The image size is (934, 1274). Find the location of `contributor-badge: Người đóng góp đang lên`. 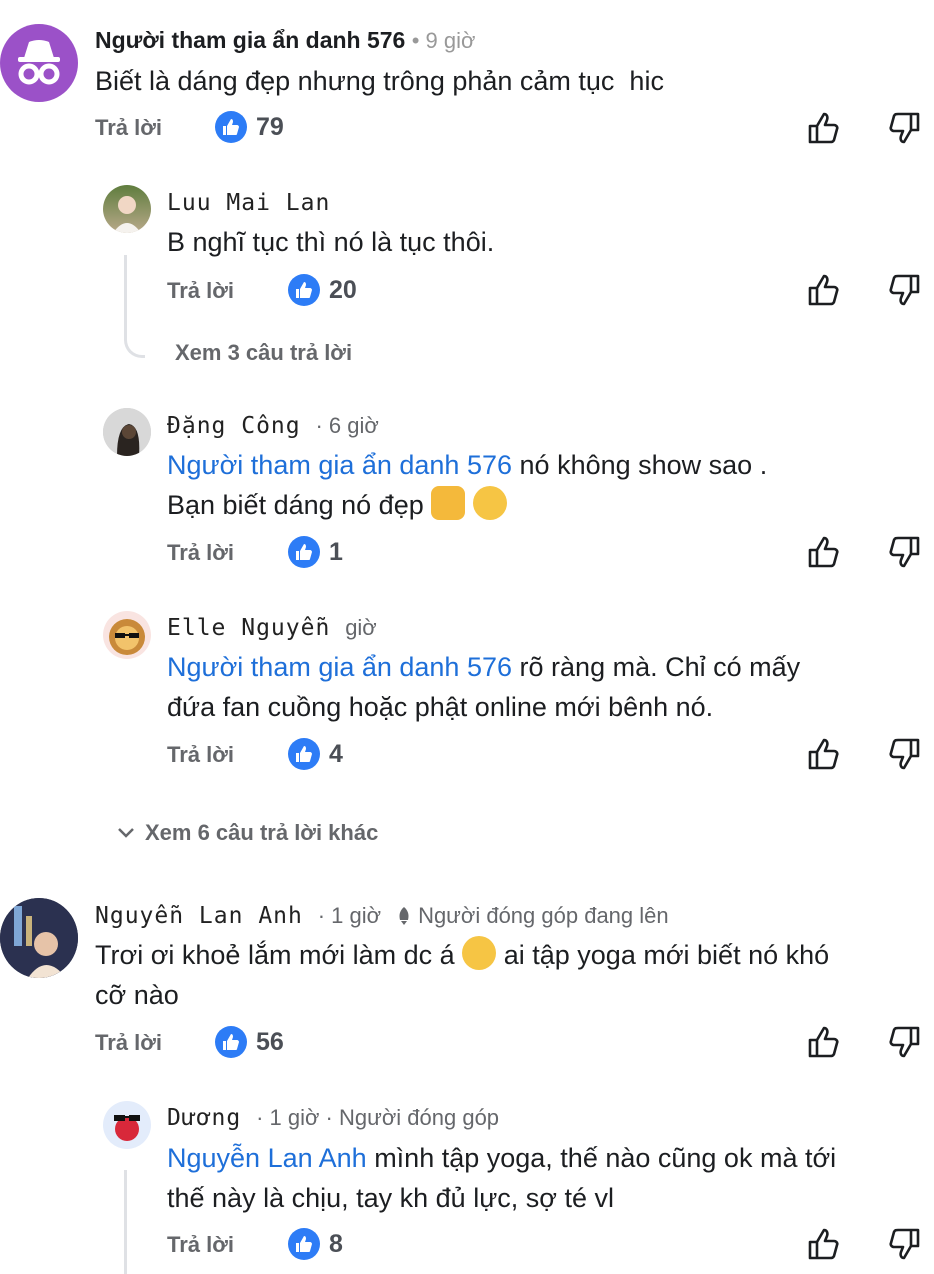

contributor-badge: Người đóng góp đang lên is located at coordinates (532, 915).